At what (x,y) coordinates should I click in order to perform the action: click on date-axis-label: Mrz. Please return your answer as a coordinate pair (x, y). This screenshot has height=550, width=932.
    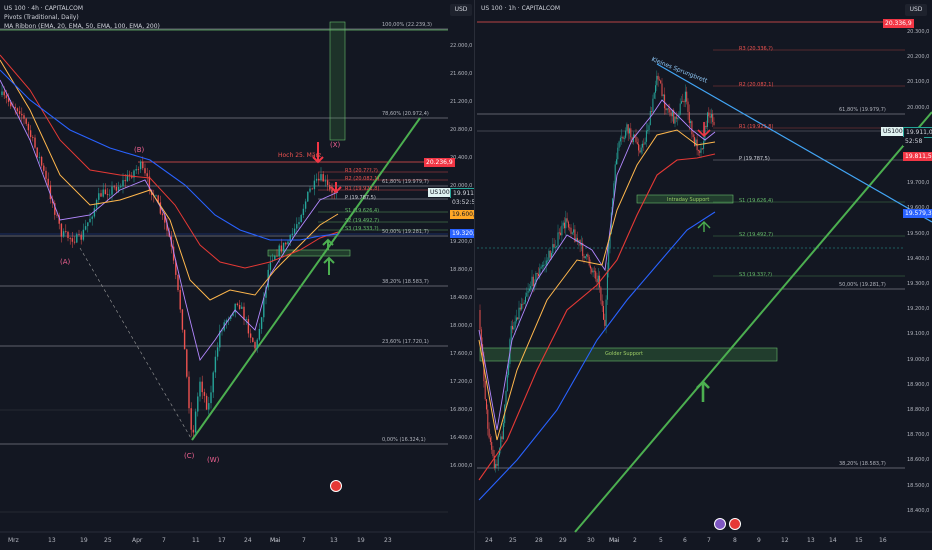
    Looking at the image, I should click on (13, 540).